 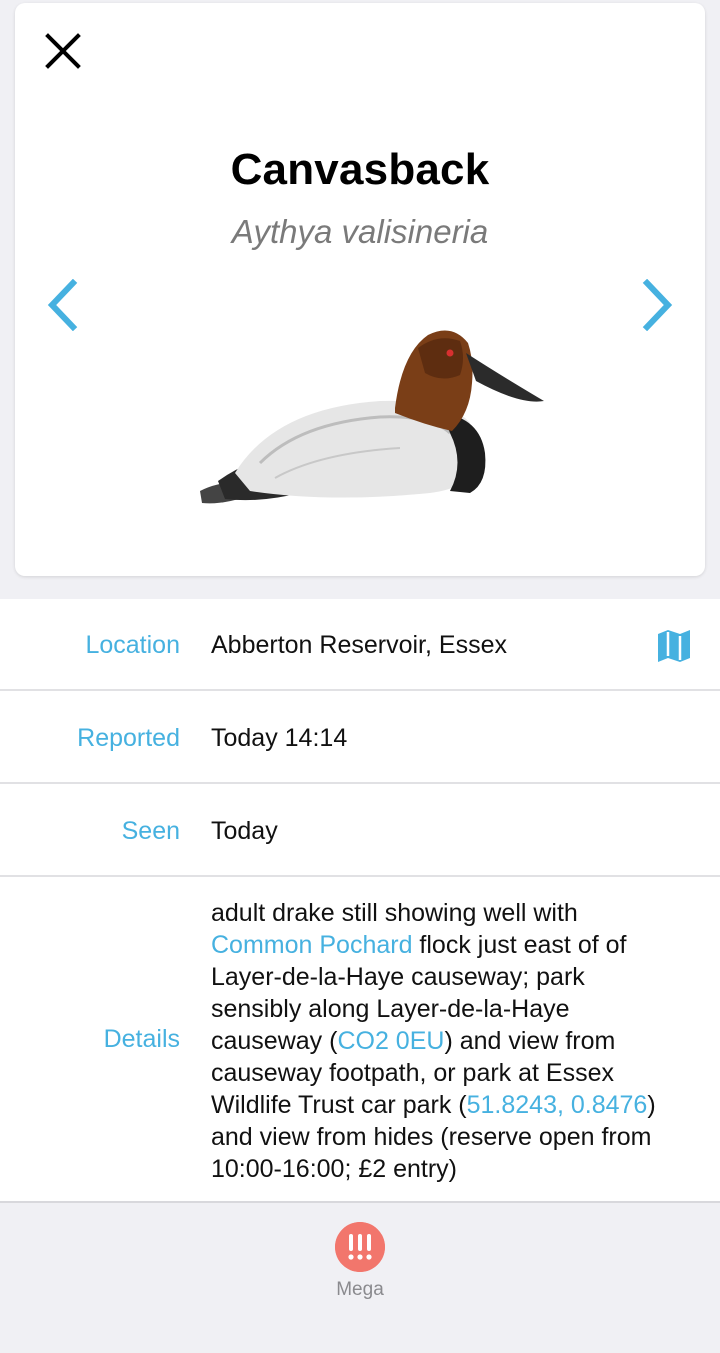 I want to click on close-icon, so click(x=63, y=51).